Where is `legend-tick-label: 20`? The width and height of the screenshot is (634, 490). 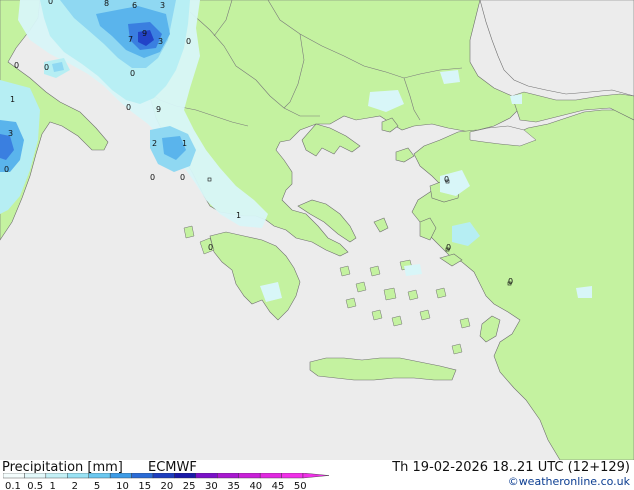
legend-tick-label: 20 is located at coordinates (167, 485).